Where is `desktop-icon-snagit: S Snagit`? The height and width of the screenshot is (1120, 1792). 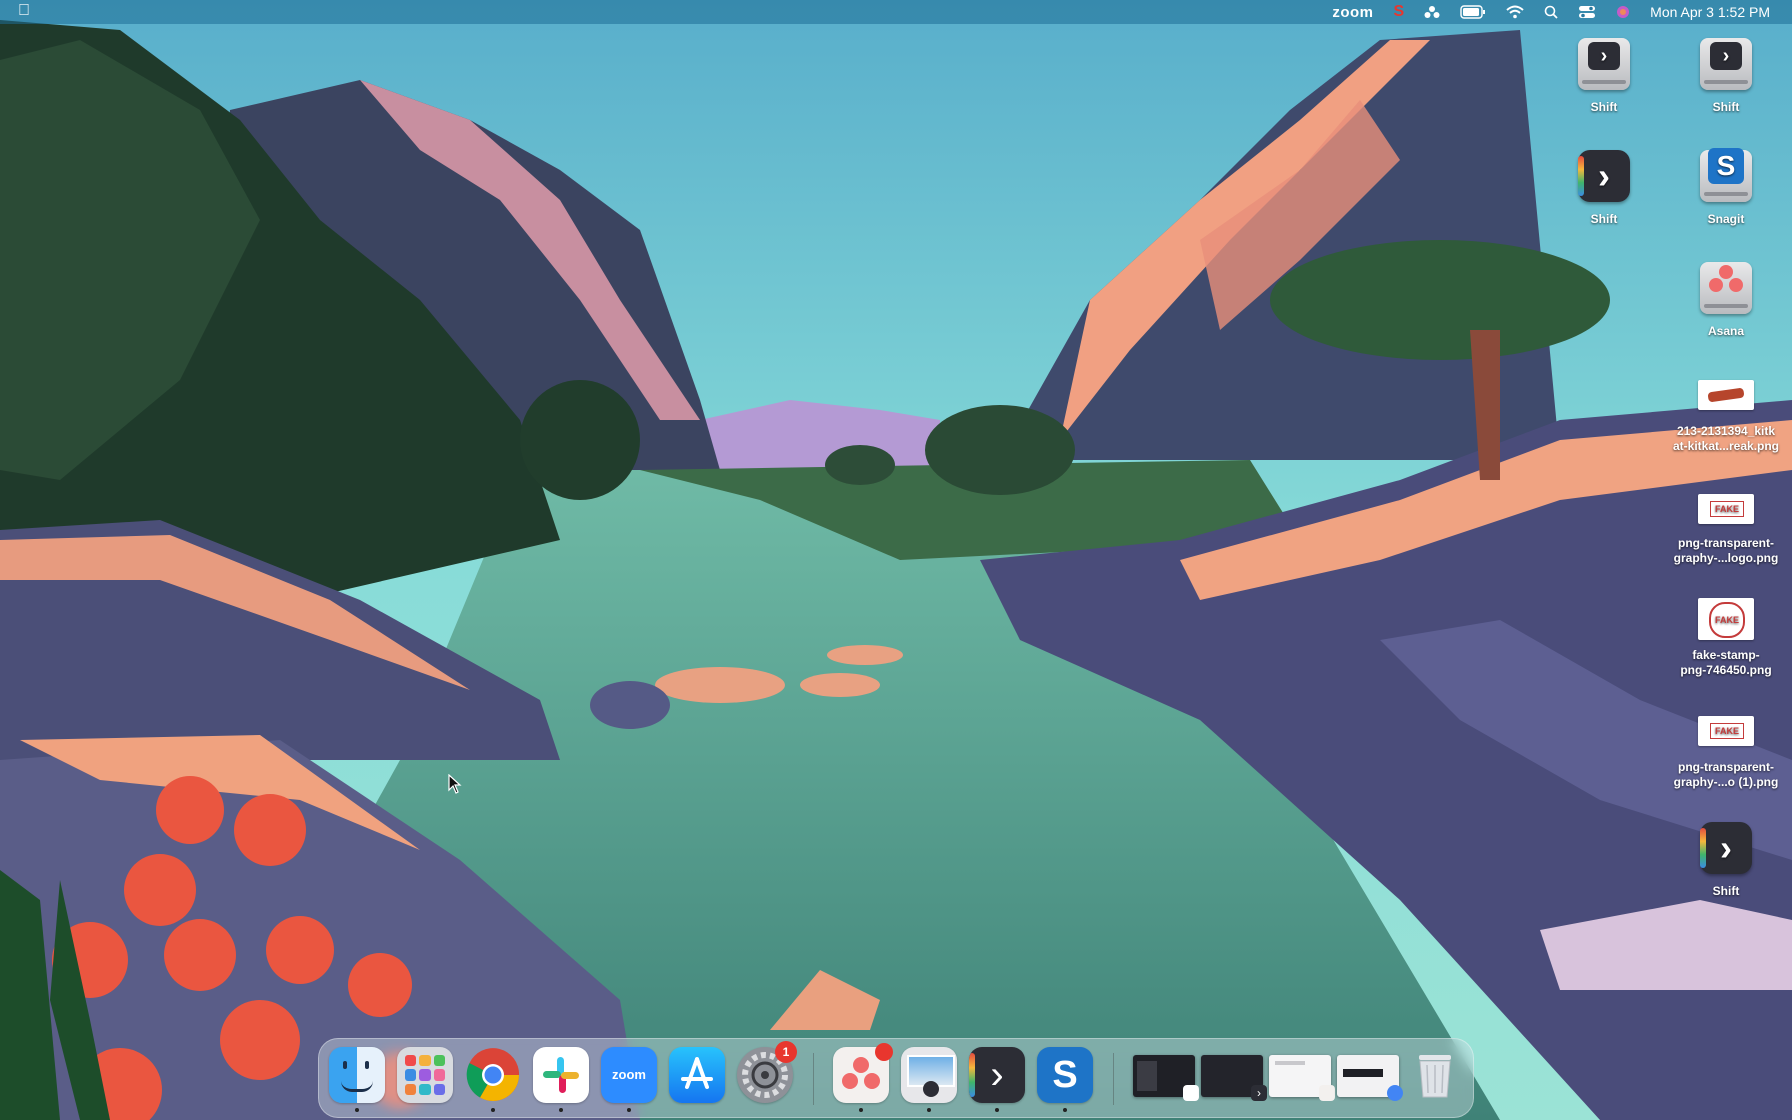 desktop-icon-snagit: S Snagit is located at coordinates (1726, 185).